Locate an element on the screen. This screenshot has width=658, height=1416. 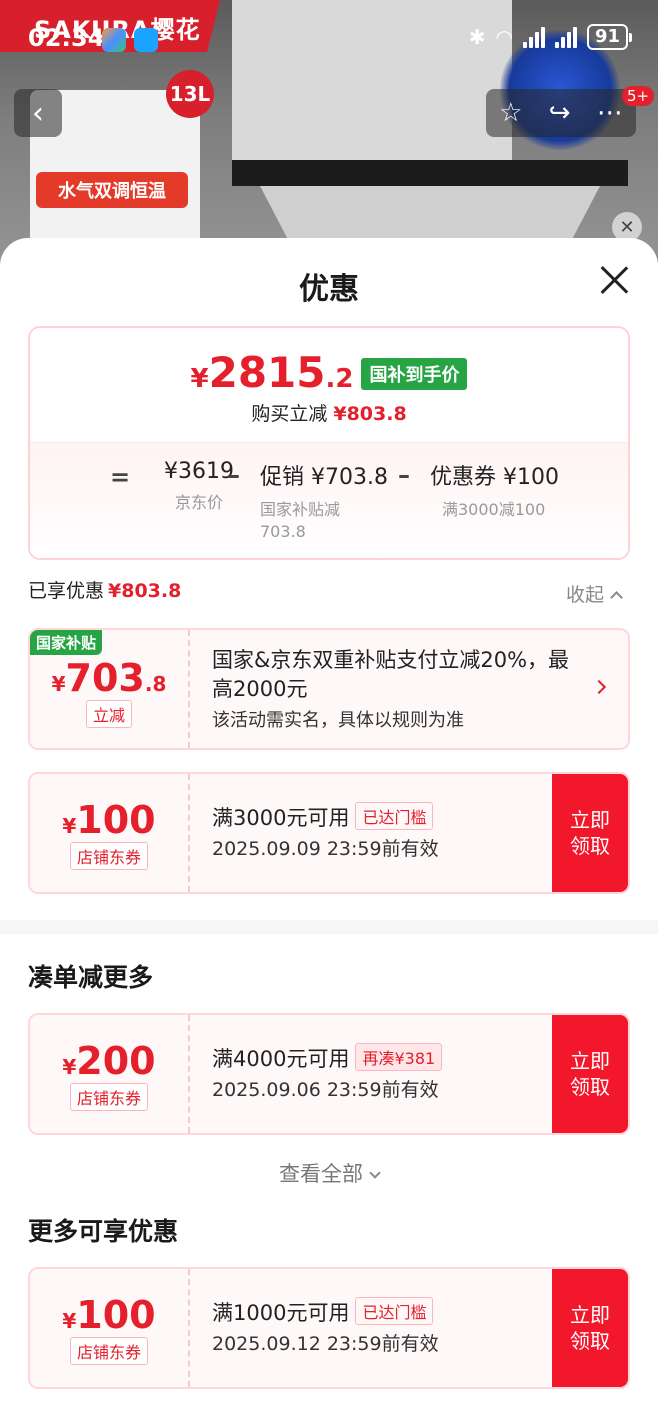
coupon-amount: ¥200 is located at coordinates (109, 1061).